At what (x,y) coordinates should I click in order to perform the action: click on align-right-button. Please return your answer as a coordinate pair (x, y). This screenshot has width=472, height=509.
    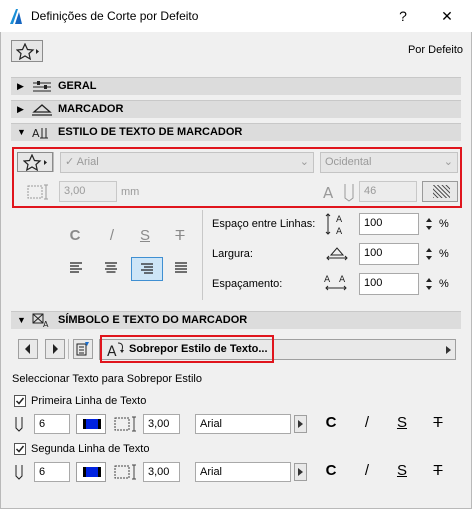
    Looking at the image, I should click on (147, 269).